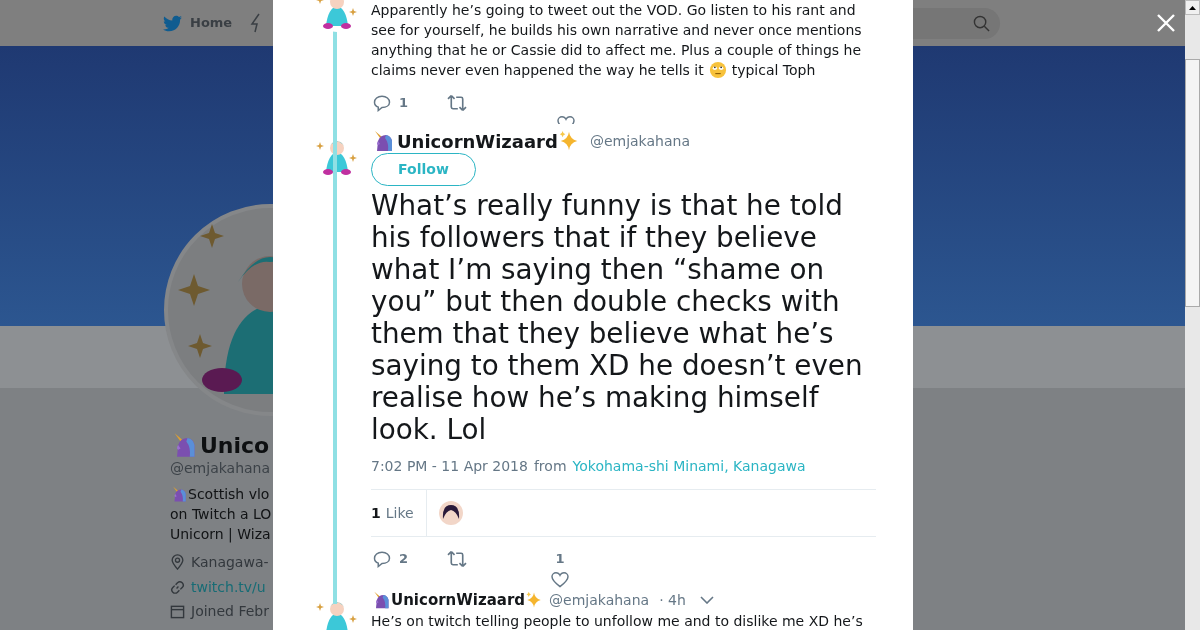 The height and width of the screenshot is (630, 1200). I want to click on tweet-timestamp: 7:02 PM - 11 Apr 2018, so click(449, 466).